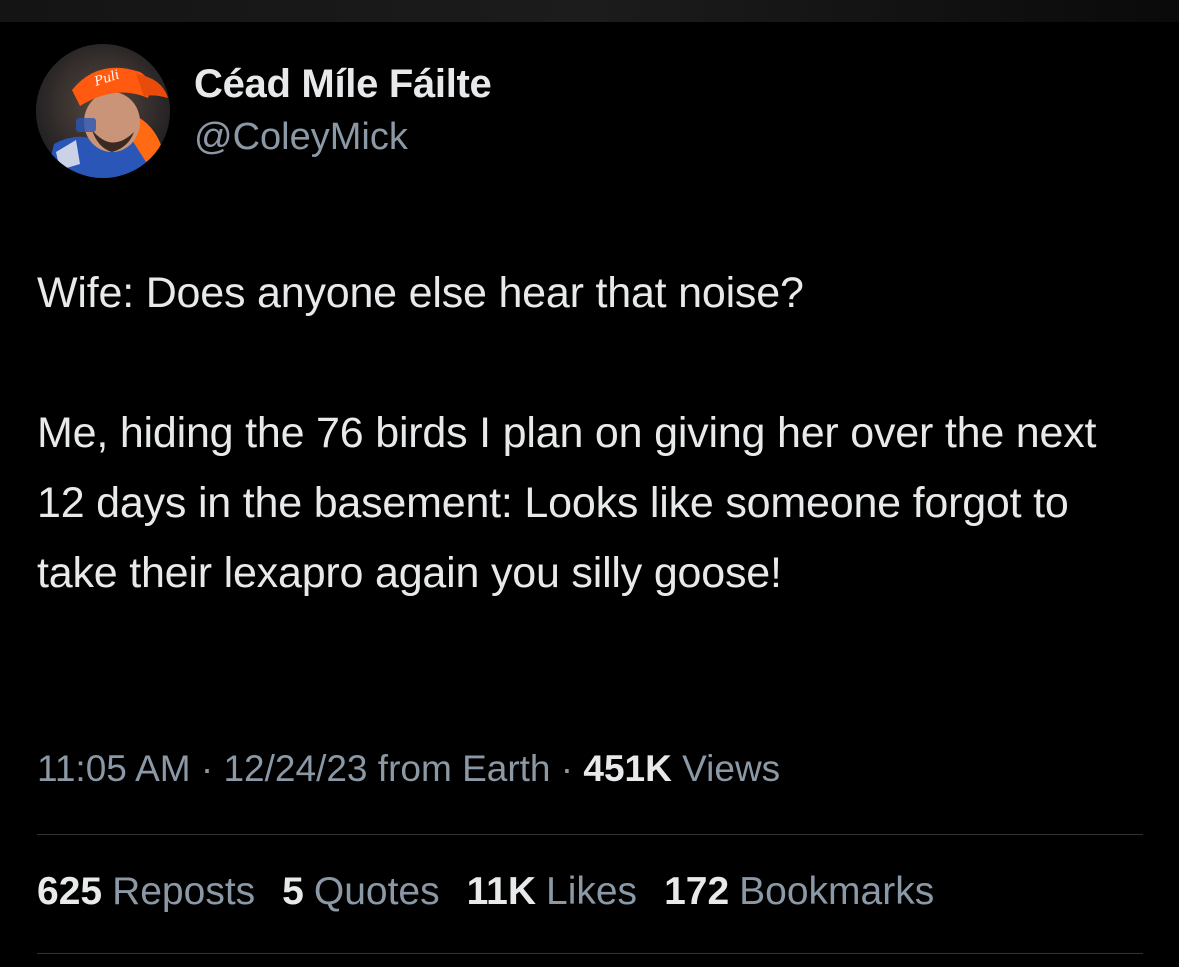  What do you see at coordinates (343, 84) in the screenshot?
I see `display-name: Céad Míle Fáilte` at bounding box center [343, 84].